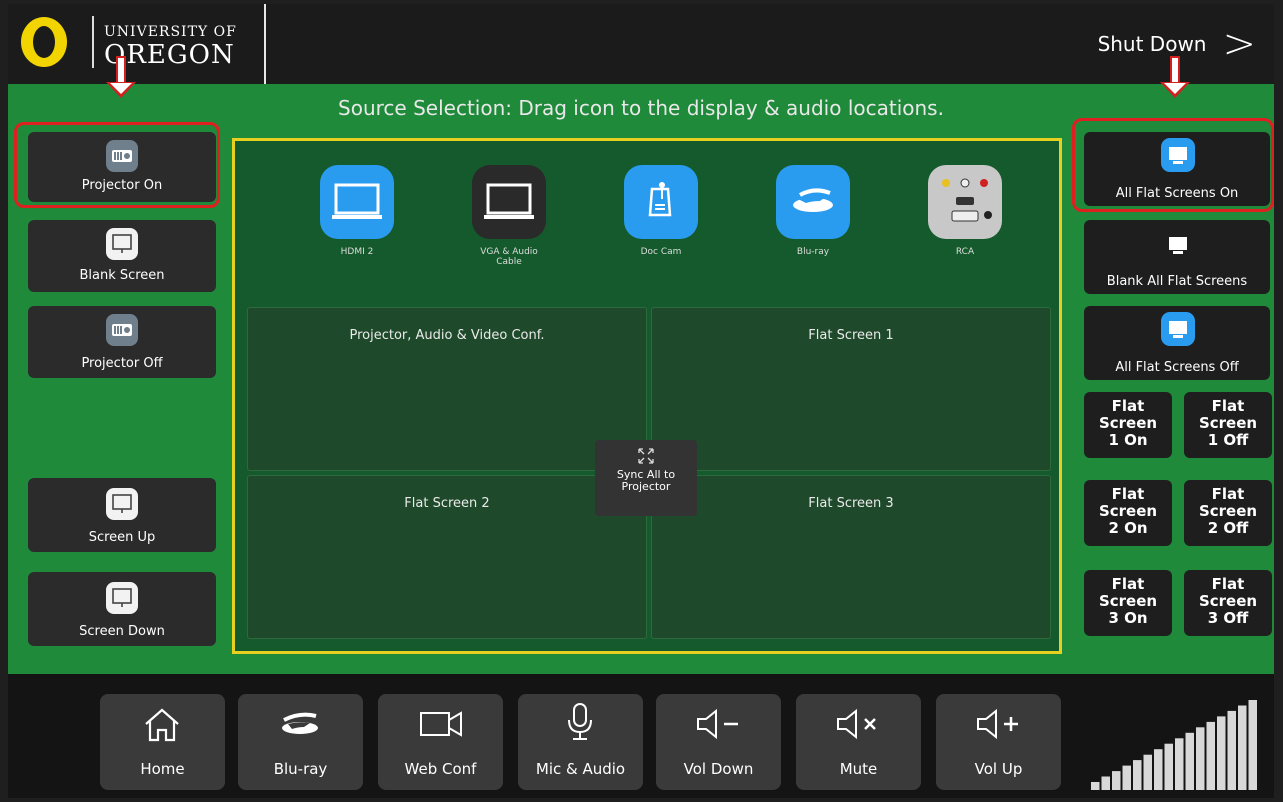  I want to click on blank-all-flat-screens-button: Blank All Flat Screens, so click(1177, 257).